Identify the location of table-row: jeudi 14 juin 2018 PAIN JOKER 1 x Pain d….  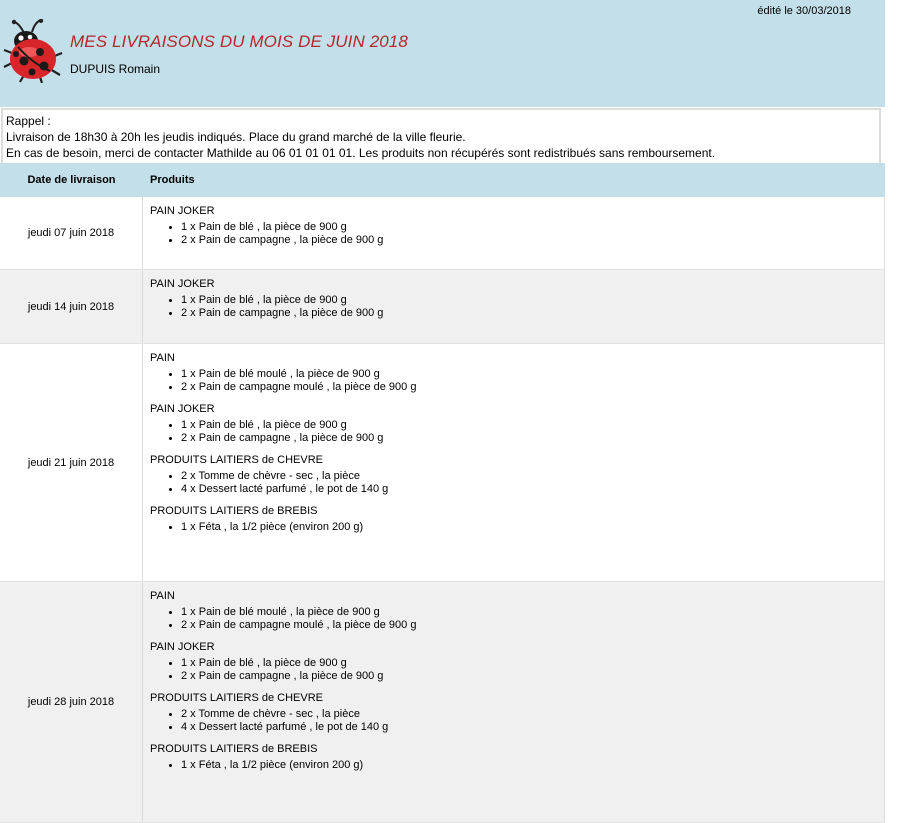
(442, 307).